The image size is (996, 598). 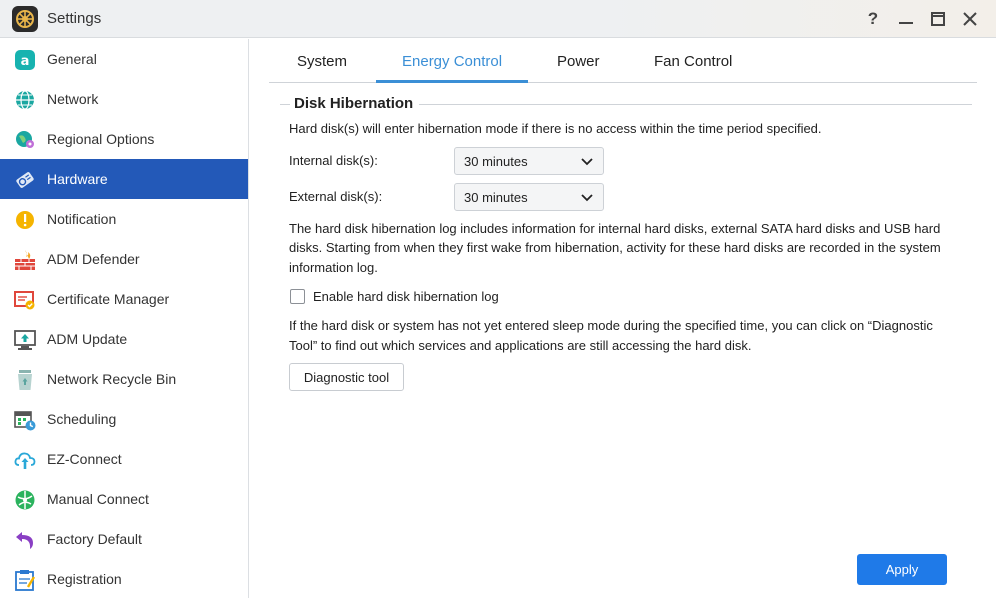 I want to click on certificate-icon, so click(x=25, y=300).